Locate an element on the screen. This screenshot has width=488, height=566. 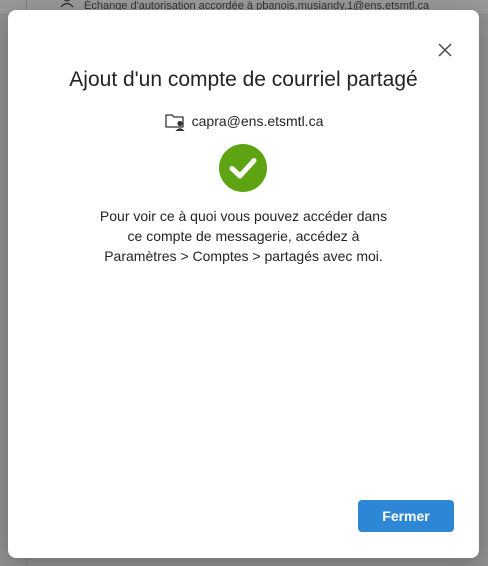
checkmark-circle-icon is located at coordinates (243, 168).